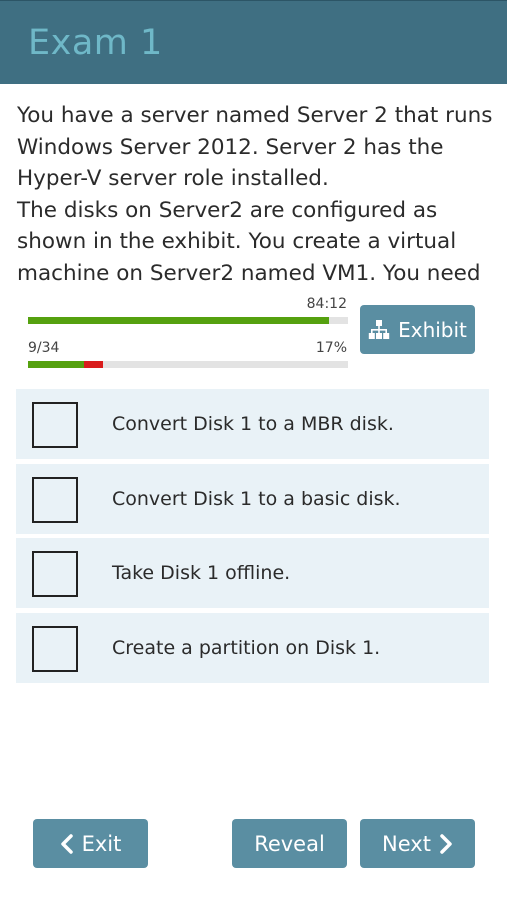 This screenshot has width=507, height=900. I want to click on chevron-left-icon, so click(66, 843).